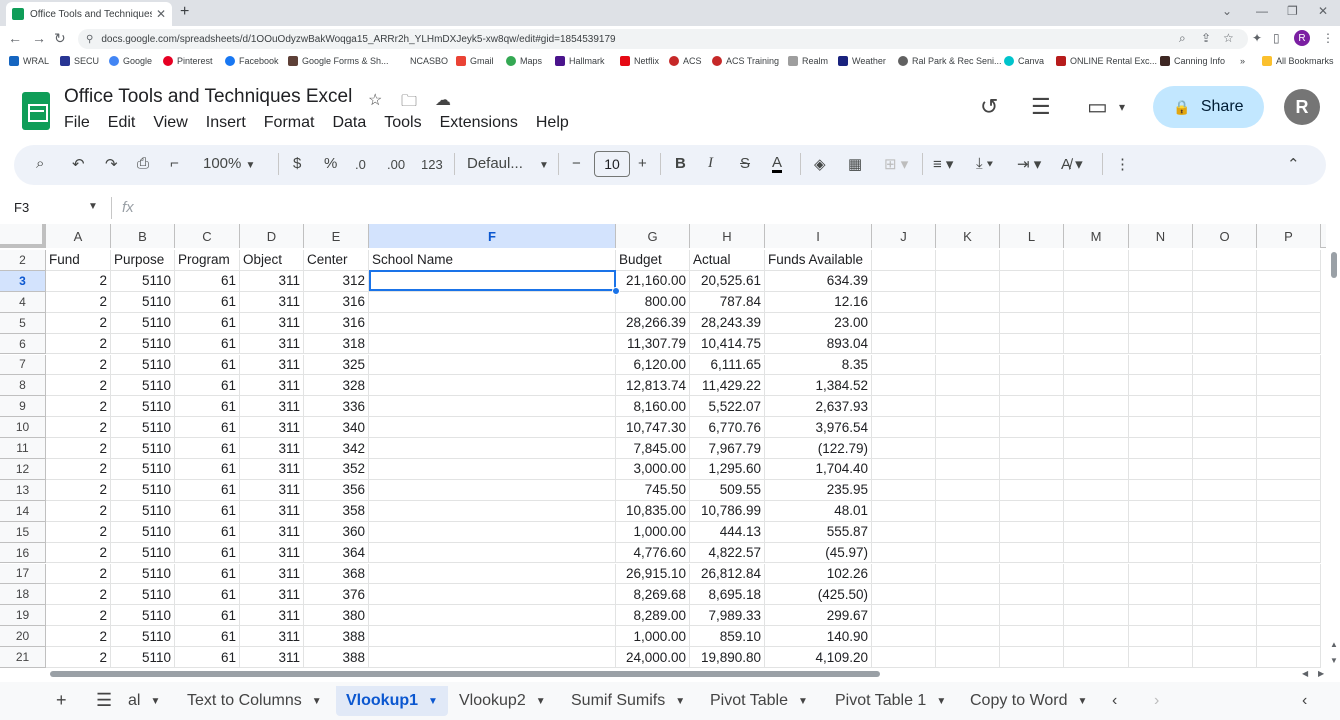 The image size is (1340, 720). What do you see at coordinates (653, 323) in the screenshot?
I see `table-cell: 28,266.39` at bounding box center [653, 323].